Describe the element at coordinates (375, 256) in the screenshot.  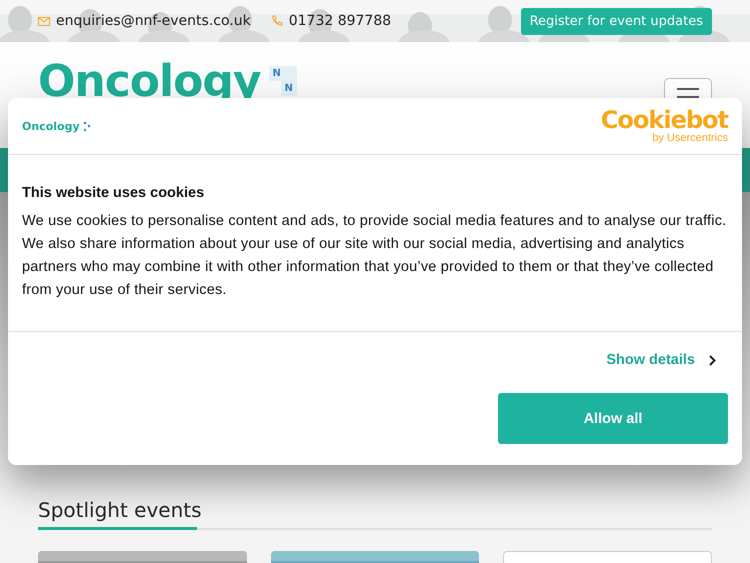
I see `dialog-text: We use cookies to personalise content and ads, to provide social media features and to analyse our traffic. We also share information about your use of our site with our social media, advertising and analytics partners who may combine it with other information that you’ve provided to them or that they’ve collected from your use of their services.` at that location.